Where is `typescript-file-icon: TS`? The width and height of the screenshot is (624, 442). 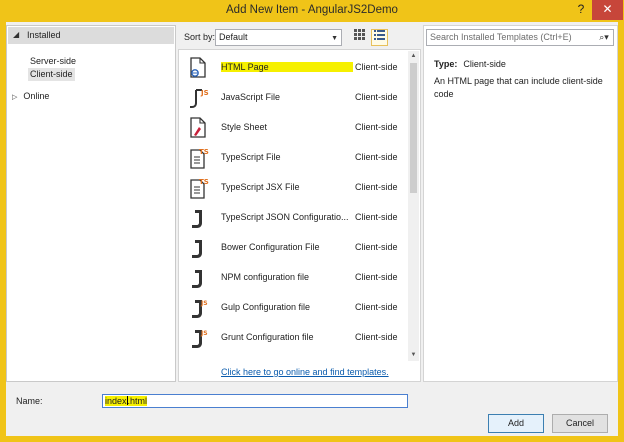
typescript-file-icon: TS is located at coordinates (198, 158).